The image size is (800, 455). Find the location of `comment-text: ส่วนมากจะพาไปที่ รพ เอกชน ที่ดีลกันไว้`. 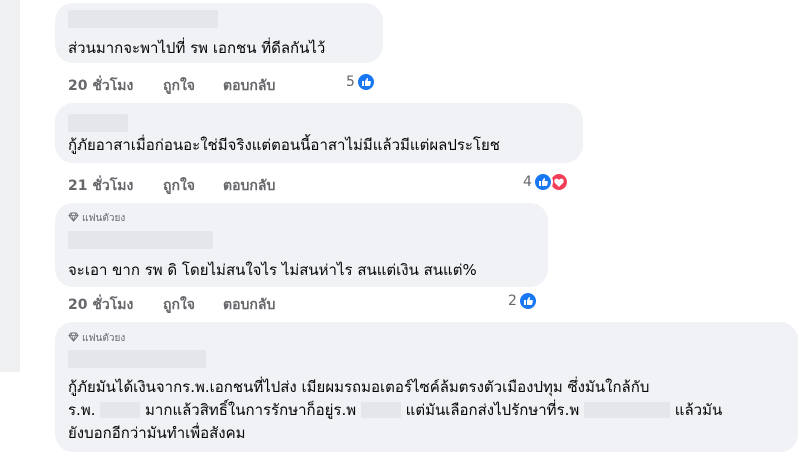

comment-text: ส่วนมากจะพาไปที่ รพ เอกชน ที่ดีลกันไว้ is located at coordinates (197, 48).